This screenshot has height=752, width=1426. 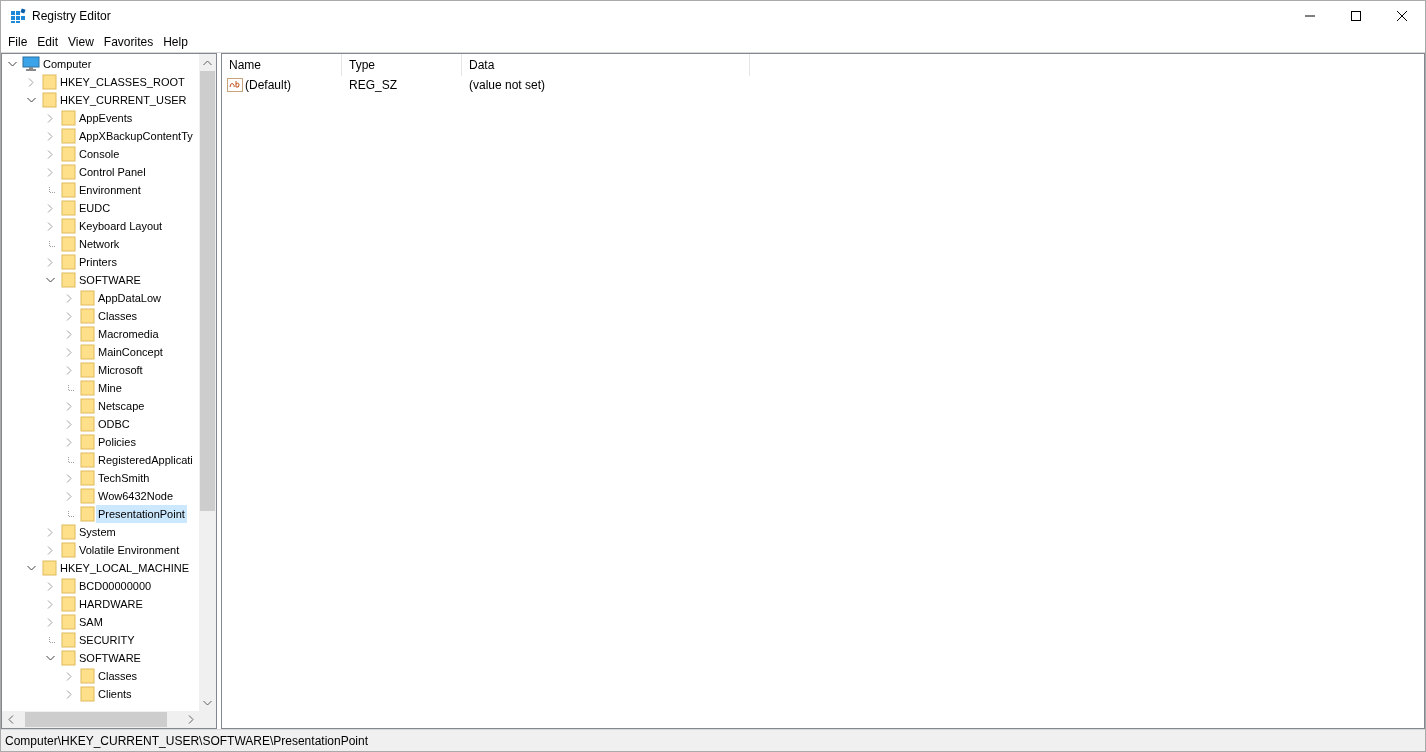 I want to click on tree-item: Computer, so click(x=67, y=64).